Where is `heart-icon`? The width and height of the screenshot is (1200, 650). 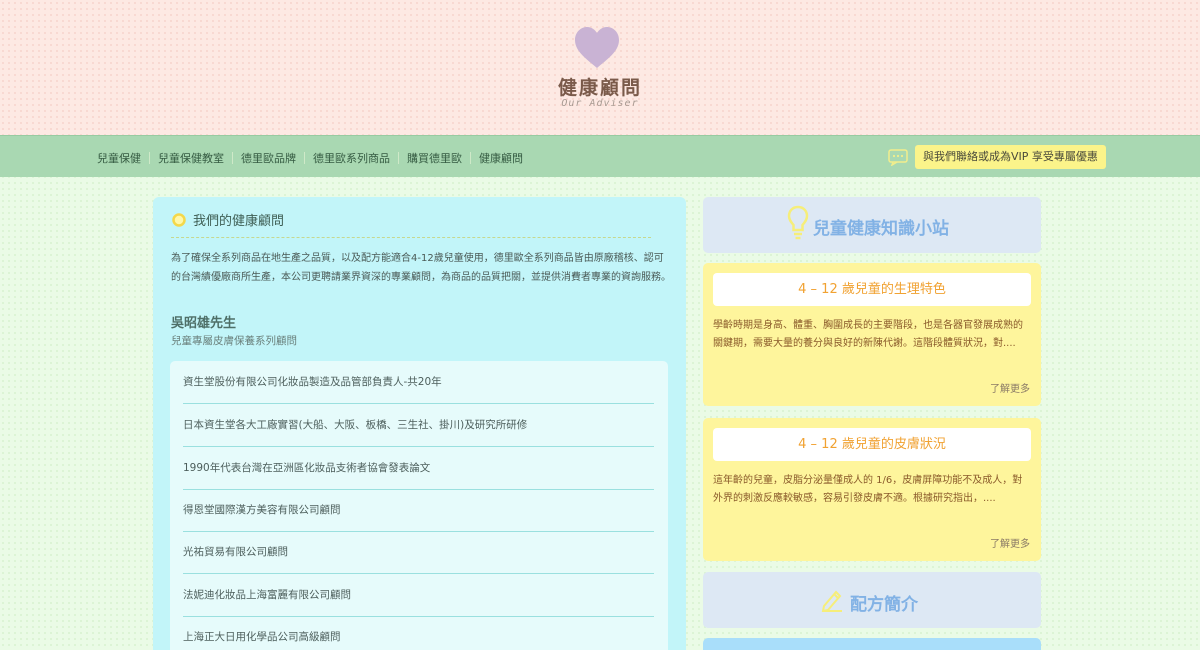 heart-icon is located at coordinates (597, 48).